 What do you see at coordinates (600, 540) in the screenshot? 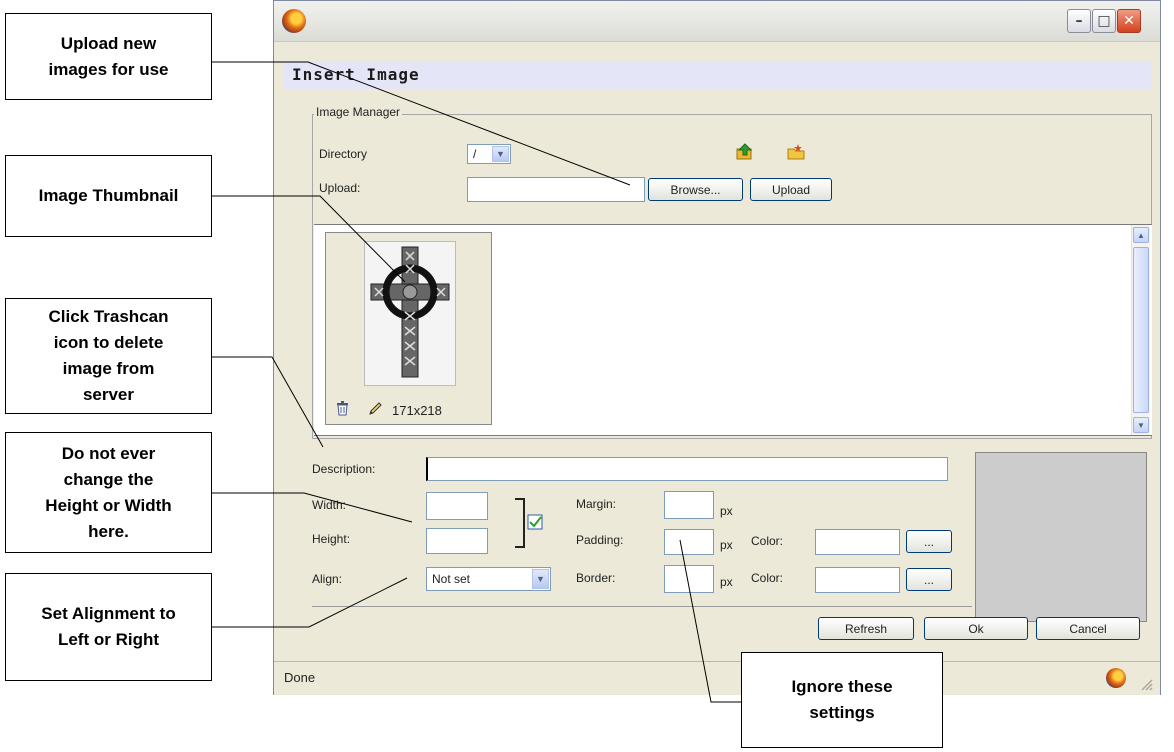
I see `padding-label: Padding:` at bounding box center [600, 540].